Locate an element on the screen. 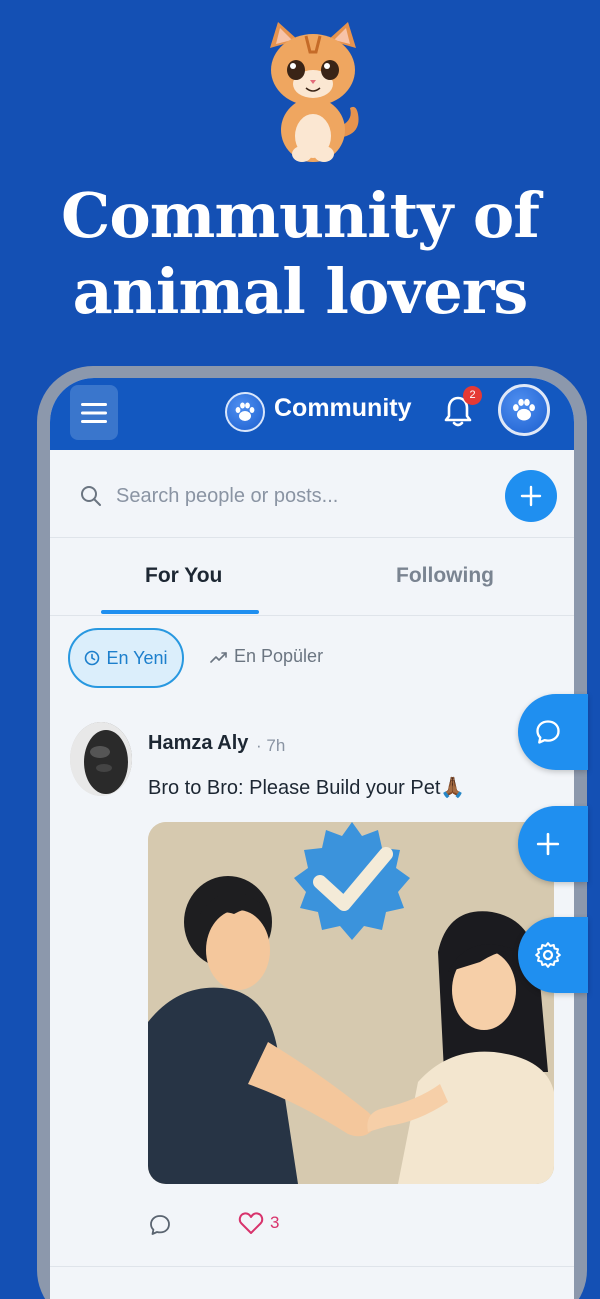  settings-fab is located at coordinates (553, 955).